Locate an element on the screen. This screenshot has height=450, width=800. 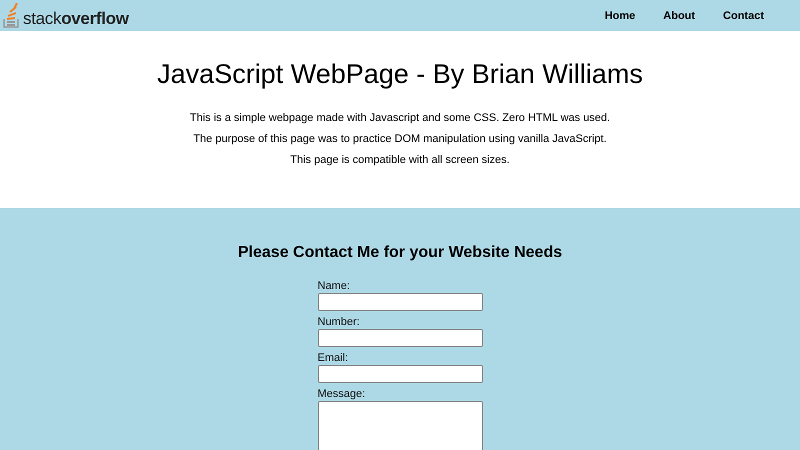
nav-link: Home is located at coordinates (620, 16).